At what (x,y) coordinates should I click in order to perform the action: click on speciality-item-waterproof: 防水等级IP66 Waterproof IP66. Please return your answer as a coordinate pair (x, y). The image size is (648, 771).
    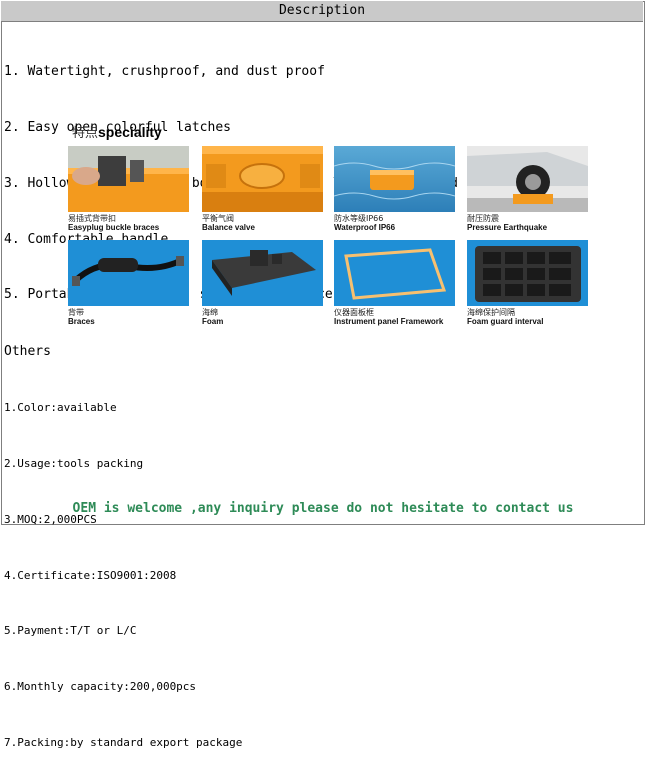
    Looking at the image, I should click on (394, 189).